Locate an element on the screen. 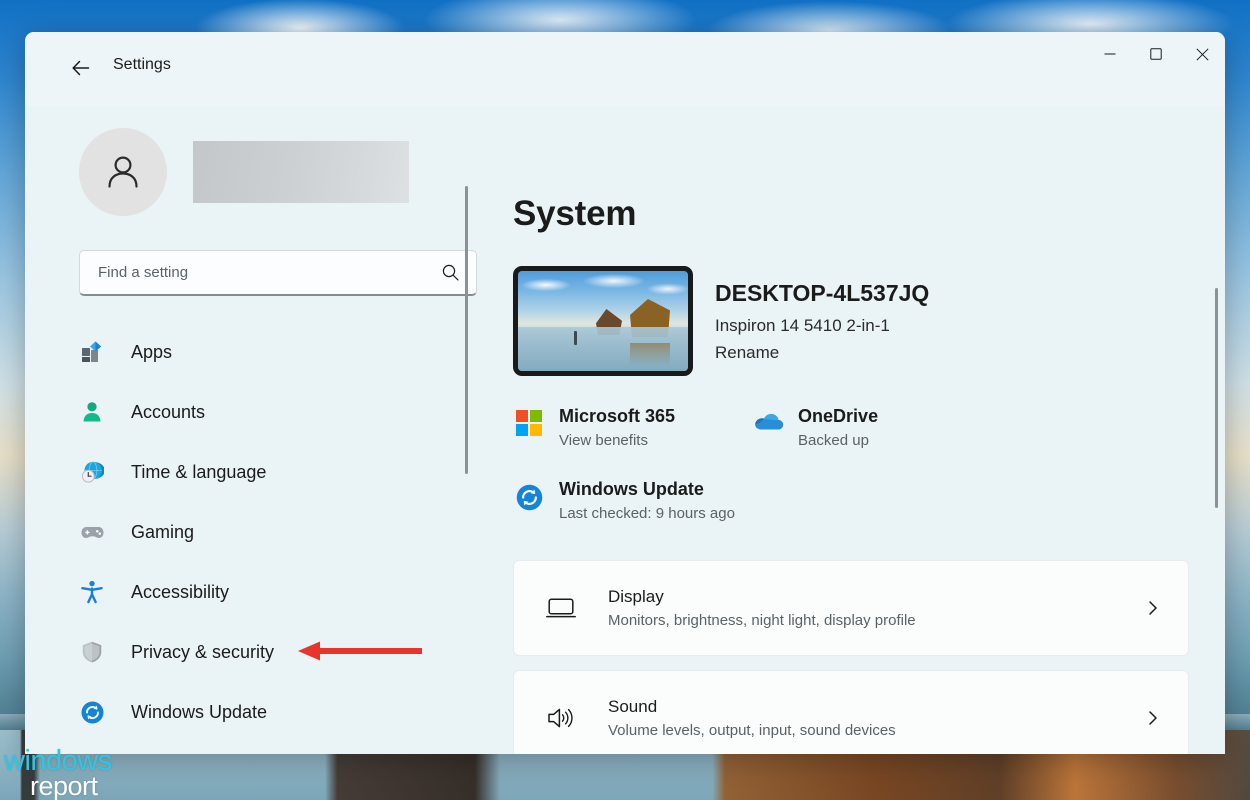  sidebar-item-label: Privacy & security is located at coordinates (203, 651).